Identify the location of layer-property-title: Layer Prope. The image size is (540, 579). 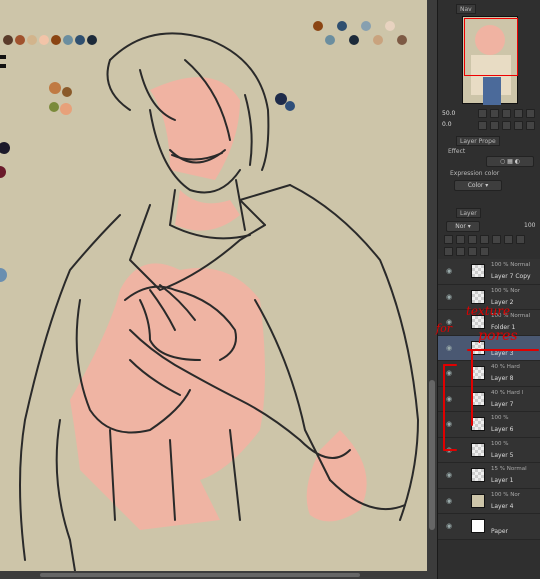
(478, 141).